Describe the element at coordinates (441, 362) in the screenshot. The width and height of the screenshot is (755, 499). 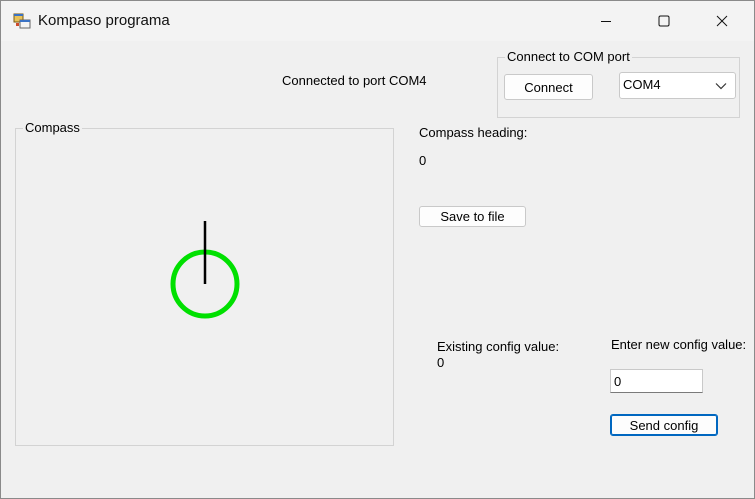
I see `existing-config-value: 0` at that location.